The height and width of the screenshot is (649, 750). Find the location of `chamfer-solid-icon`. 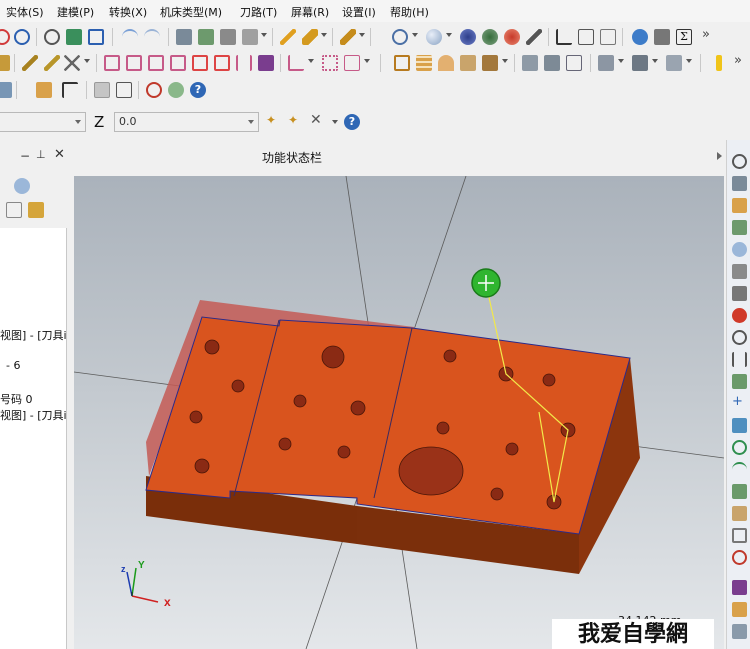

chamfer-solid-icon is located at coordinates (552, 63).